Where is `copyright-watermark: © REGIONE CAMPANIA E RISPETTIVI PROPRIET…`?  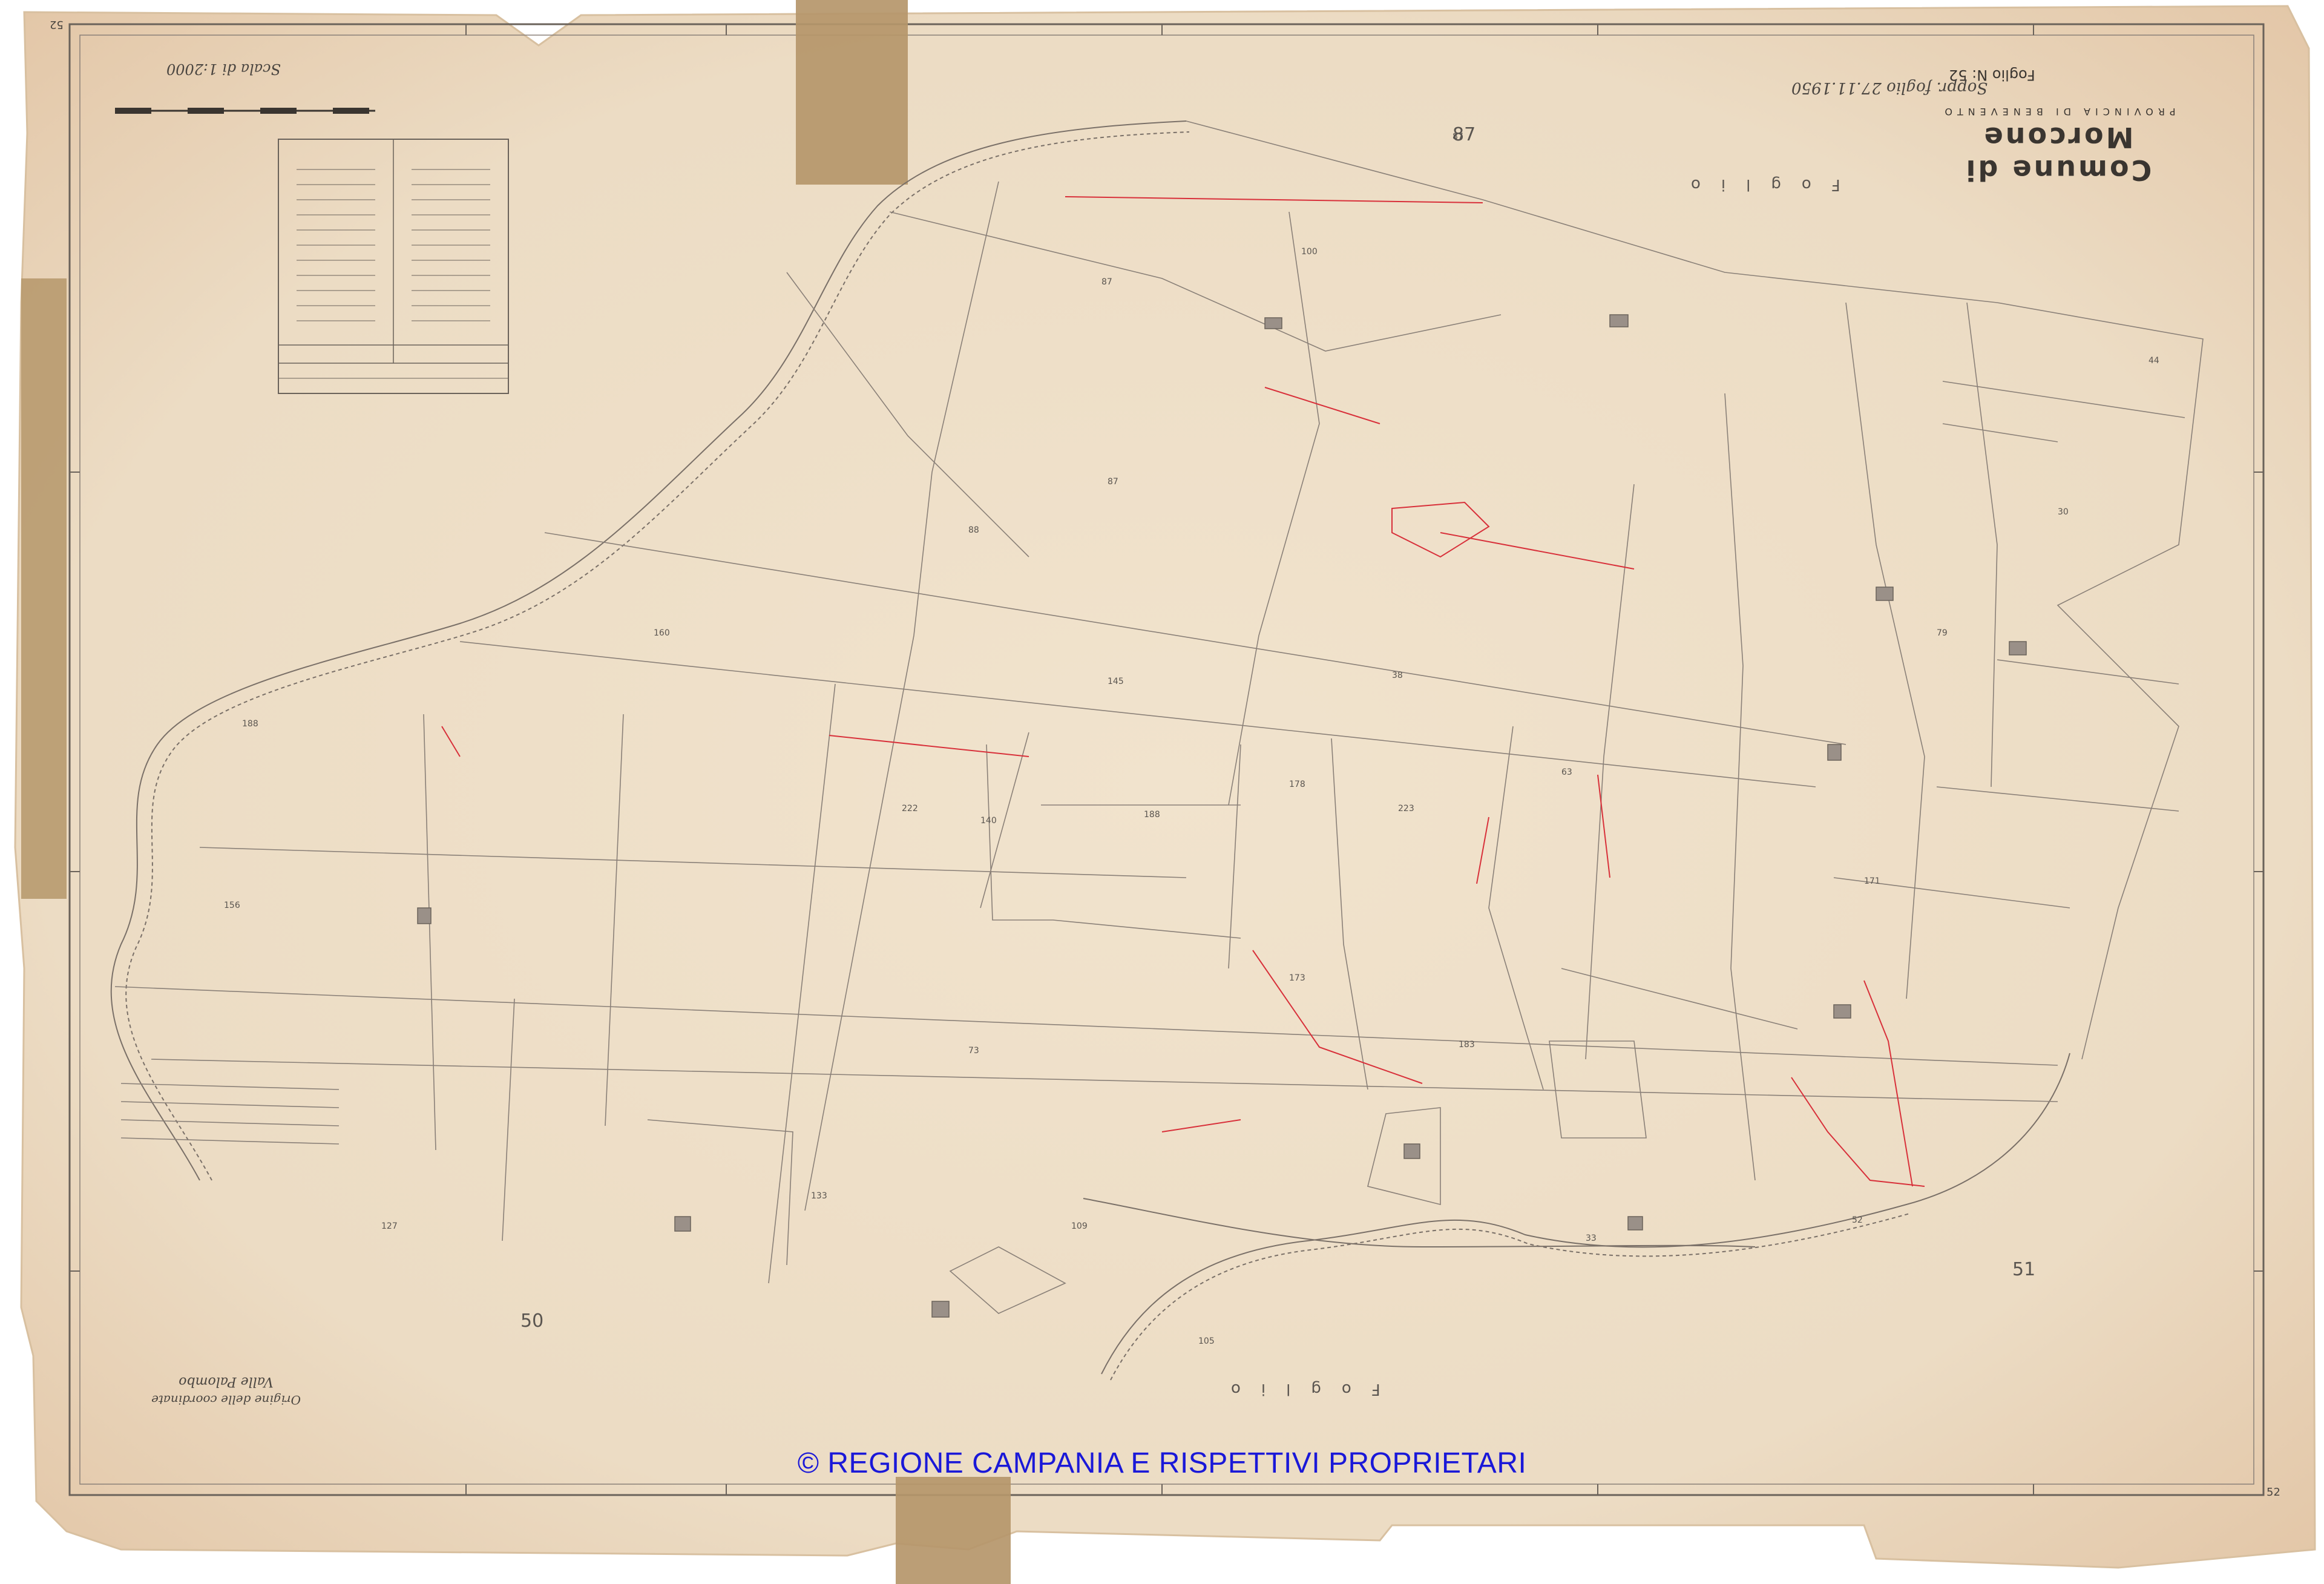
copyright-watermark: © REGIONE CAMPANIA E RISPETTIVI PROPRIET… is located at coordinates (1162, 1463).